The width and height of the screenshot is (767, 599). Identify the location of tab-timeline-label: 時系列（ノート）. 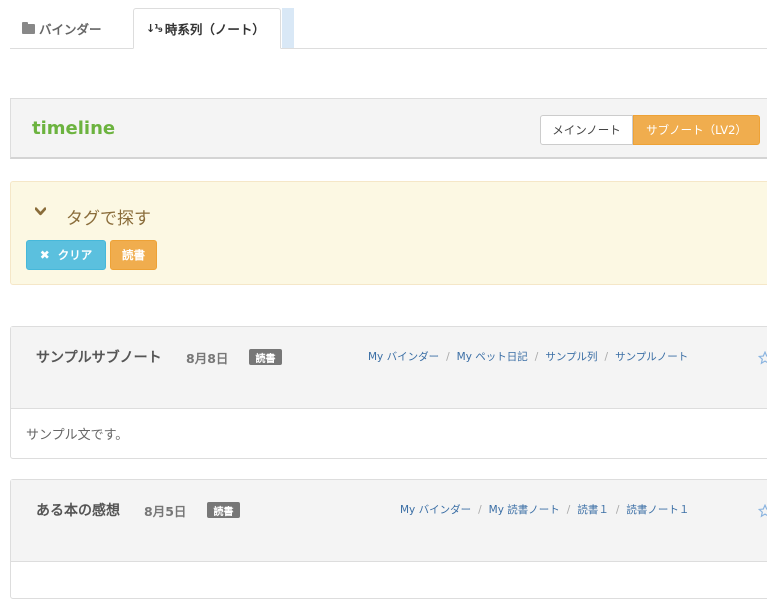
(214, 29).